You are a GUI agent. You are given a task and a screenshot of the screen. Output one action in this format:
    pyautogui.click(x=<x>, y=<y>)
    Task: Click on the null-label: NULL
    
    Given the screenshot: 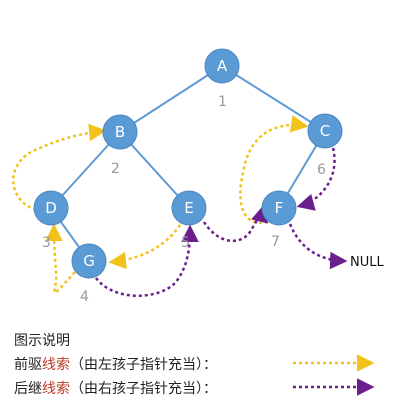 What is the action you would take?
    pyautogui.click(x=367, y=262)
    